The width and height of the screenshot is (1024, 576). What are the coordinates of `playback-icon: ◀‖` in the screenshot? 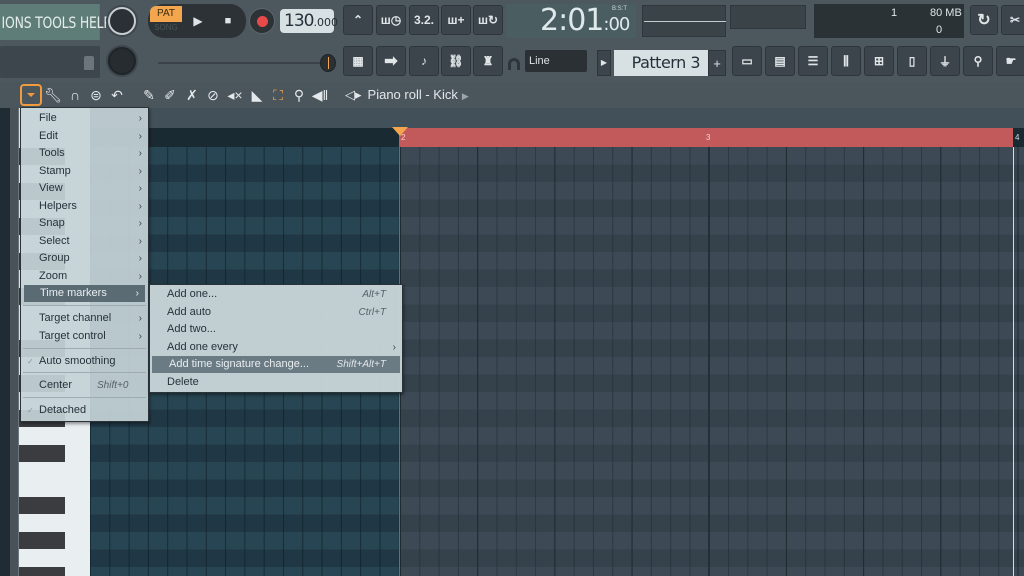 It's located at (320, 95).